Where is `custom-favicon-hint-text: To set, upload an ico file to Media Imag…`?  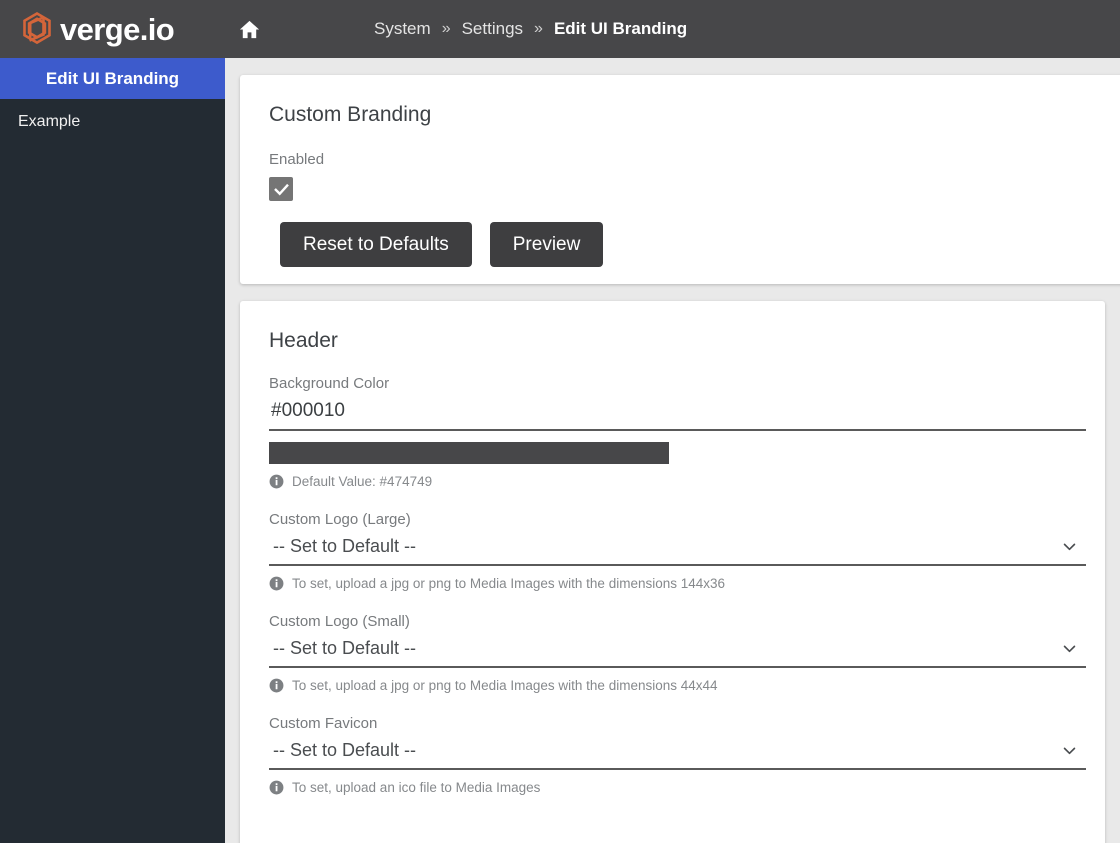 custom-favicon-hint-text: To set, upload an ico file to Media Imag… is located at coordinates (416, 787).